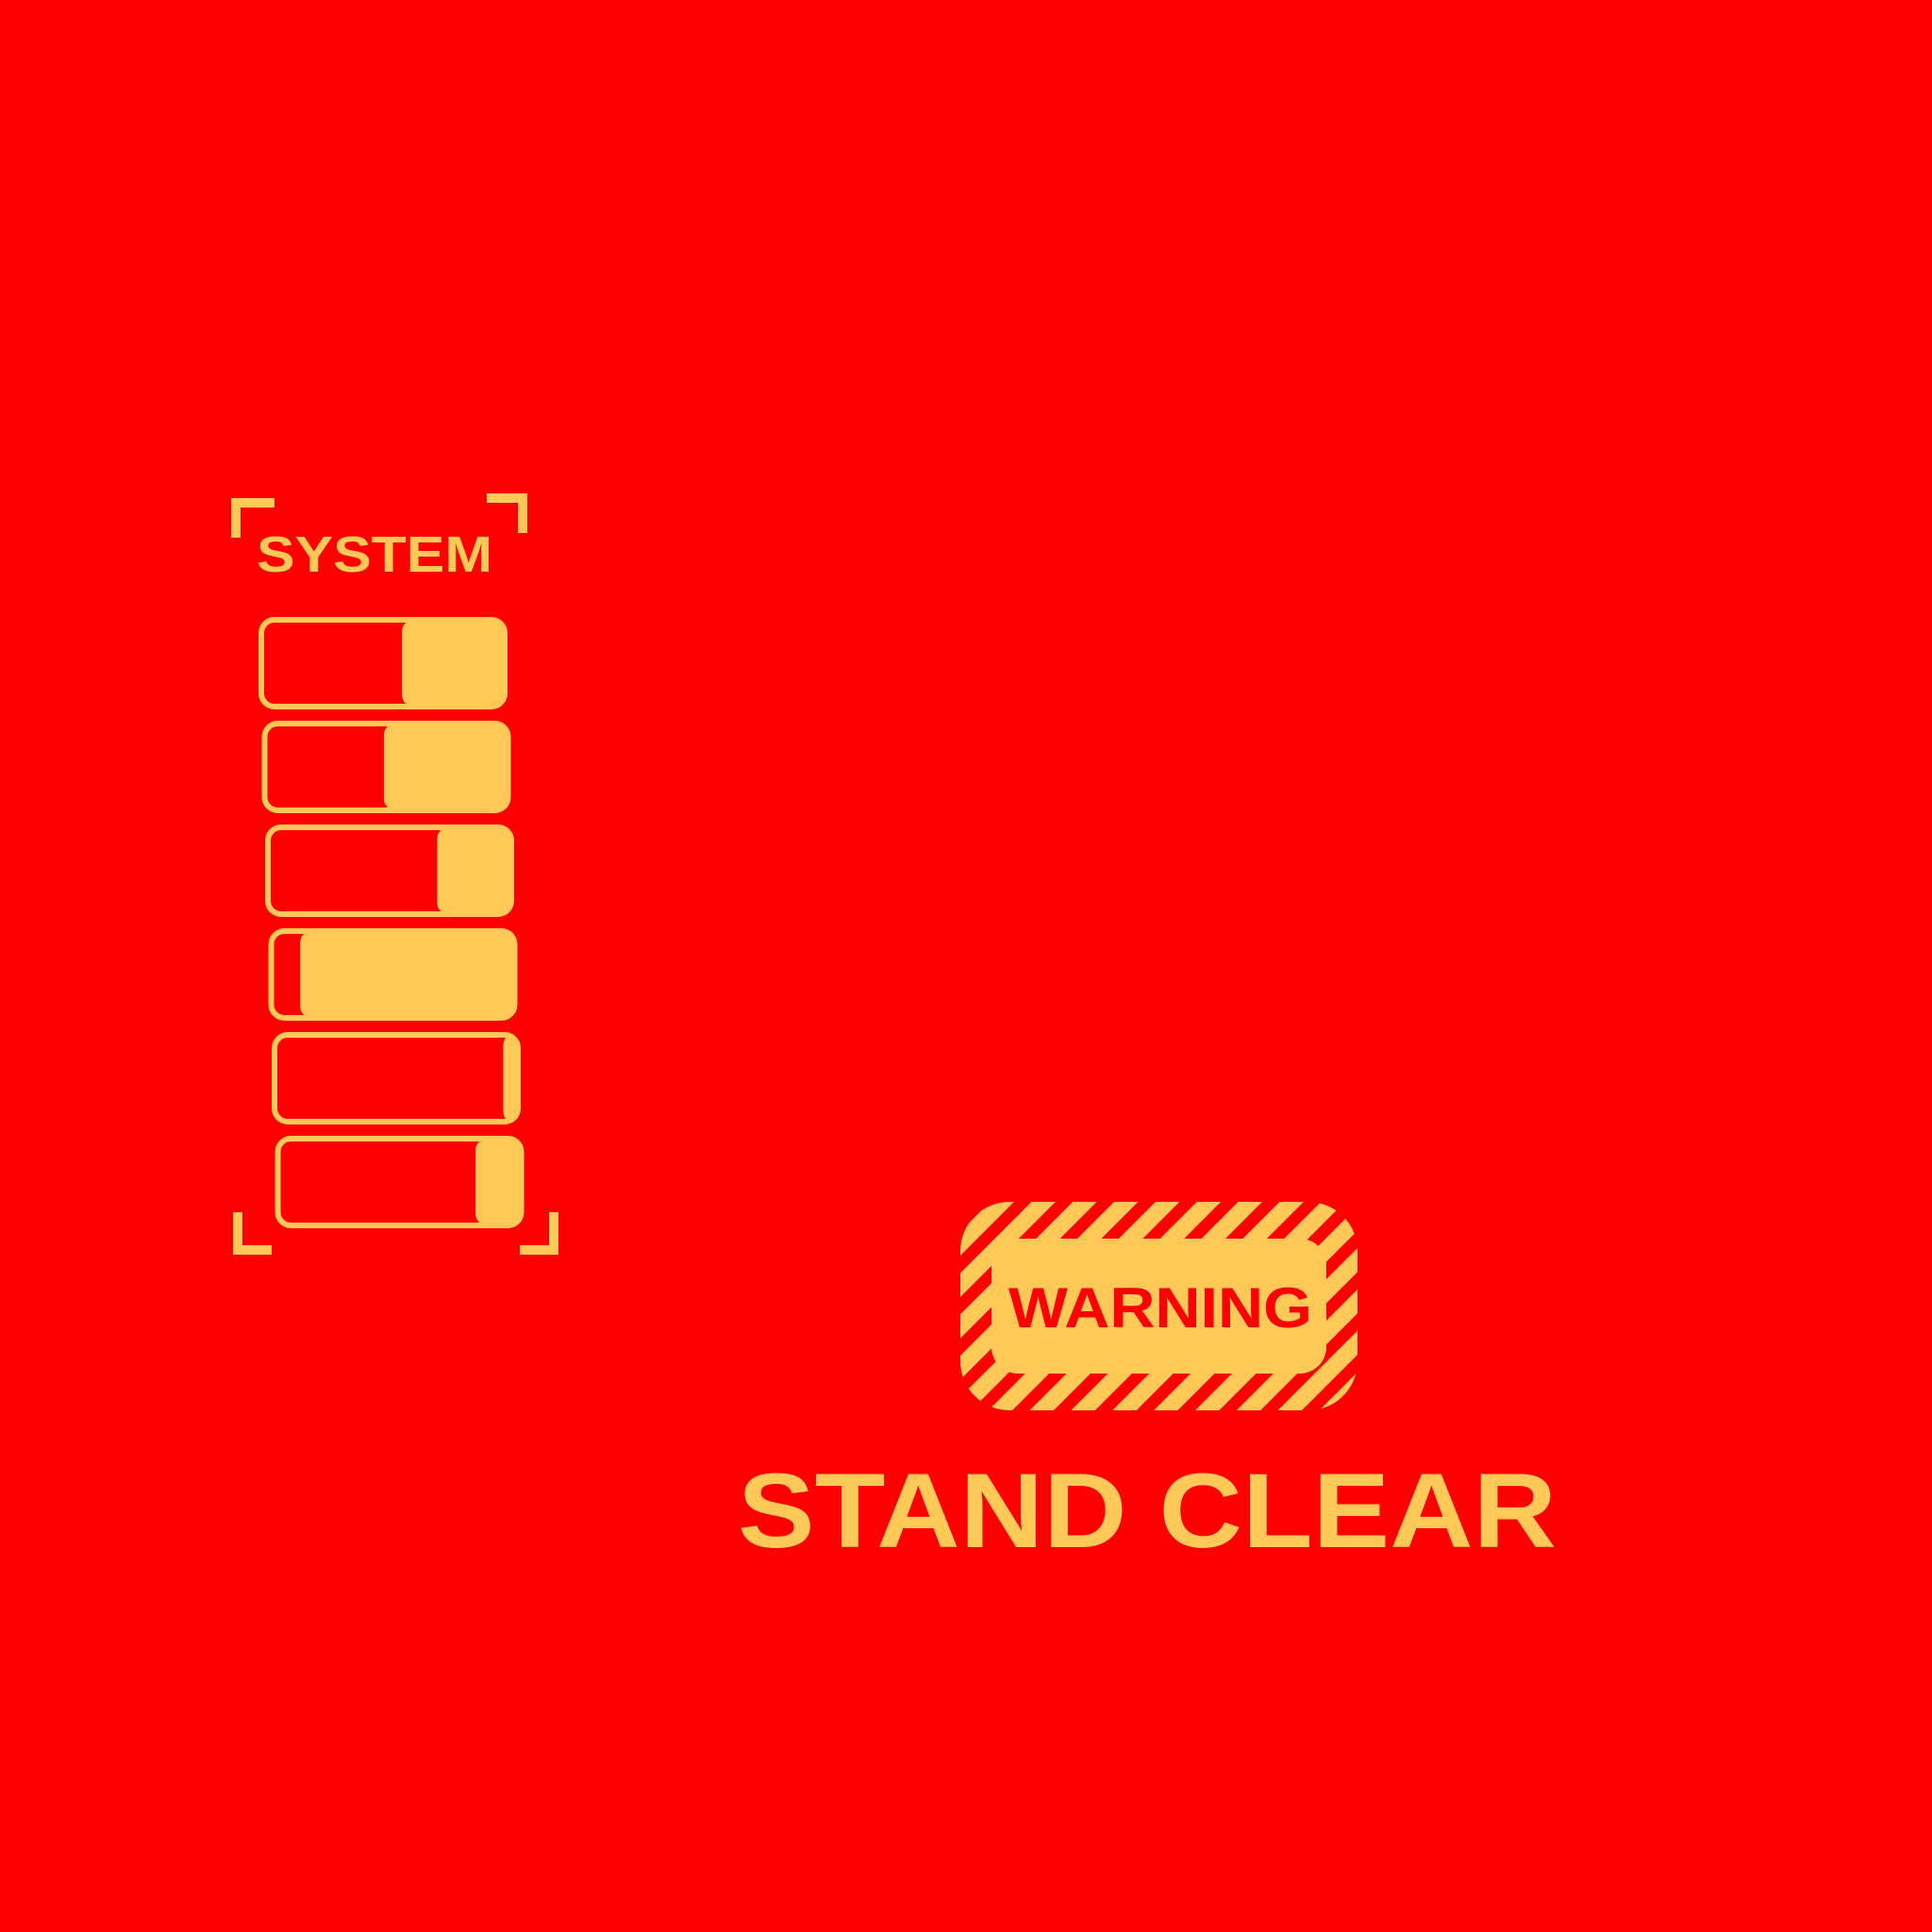 The image size is (1932, 1932). I want to click on warning-label: WARNING, so click(1160, 1308).